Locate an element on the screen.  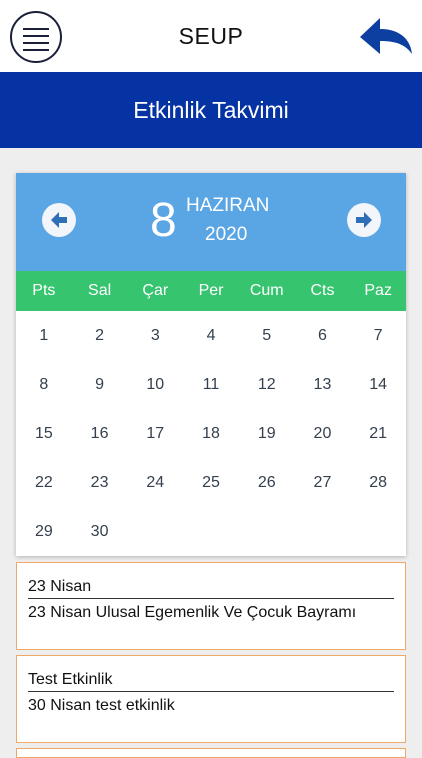
calendar-day-cell: 26 is located at coordinates (267, 482).